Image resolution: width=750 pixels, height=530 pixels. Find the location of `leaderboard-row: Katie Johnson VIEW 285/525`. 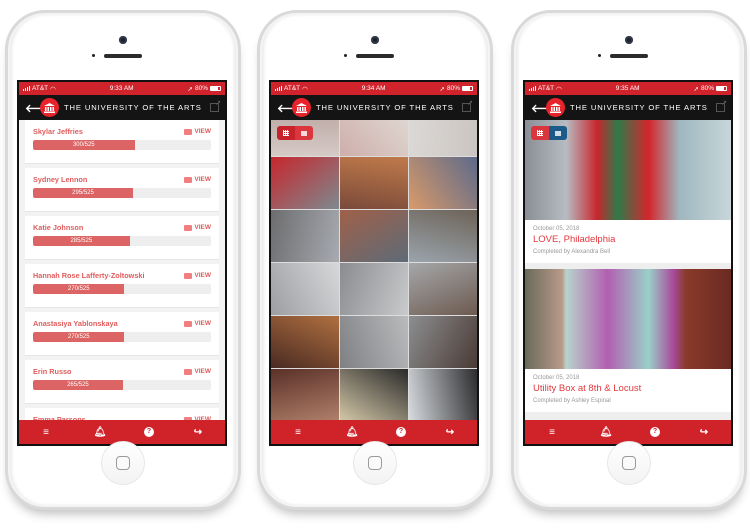

leaderboard-row: Katie Johnson VIEW 285/525 is located at coordinates (122, 238).